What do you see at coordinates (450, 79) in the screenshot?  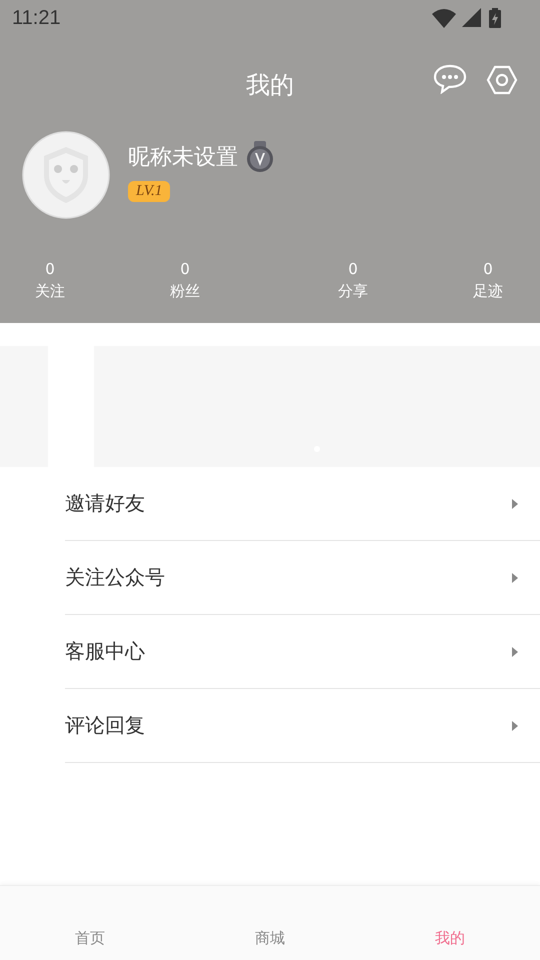 I see `chat-bubble-icon` at bounding box center [450, 79].